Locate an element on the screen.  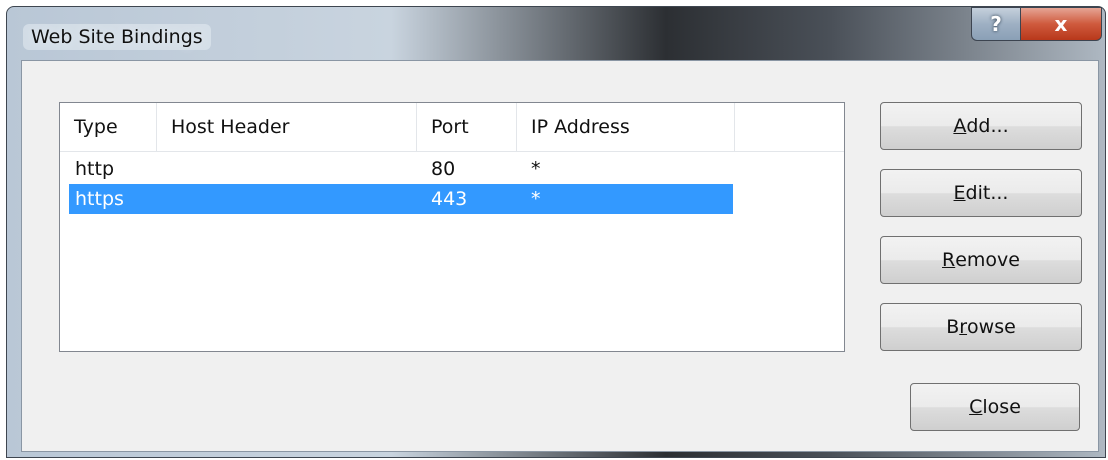
cell-port: 80 is located at coordinates (443, 169).